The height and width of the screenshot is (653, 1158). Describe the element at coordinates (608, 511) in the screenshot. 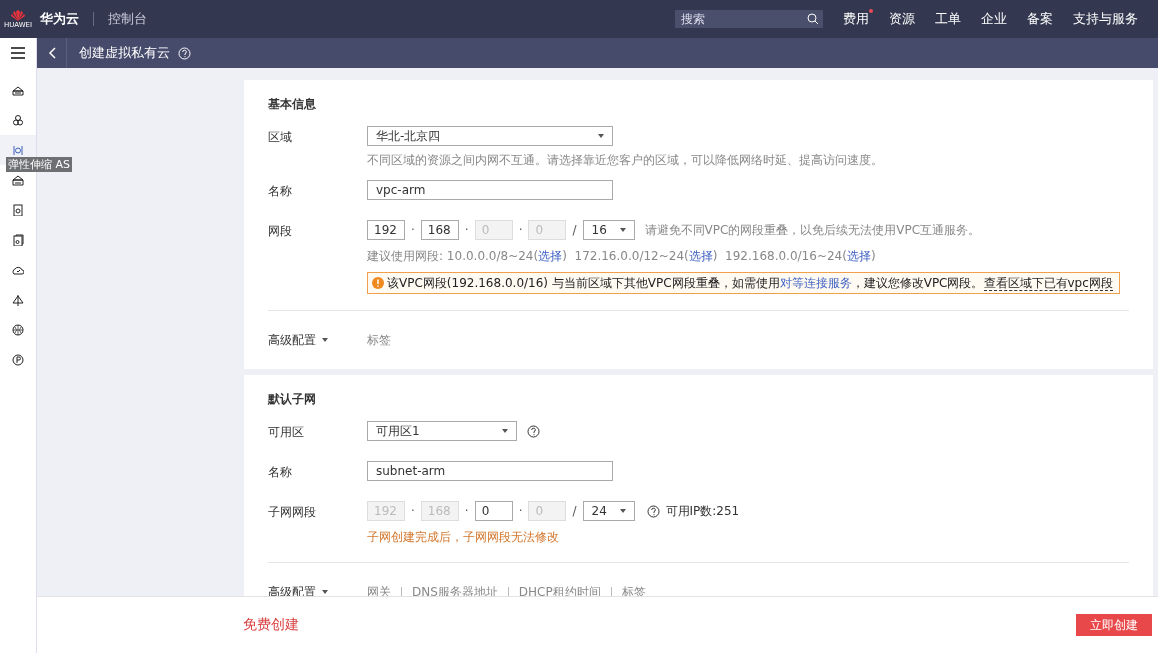

I see `mask-dropdown: 24` at that location.